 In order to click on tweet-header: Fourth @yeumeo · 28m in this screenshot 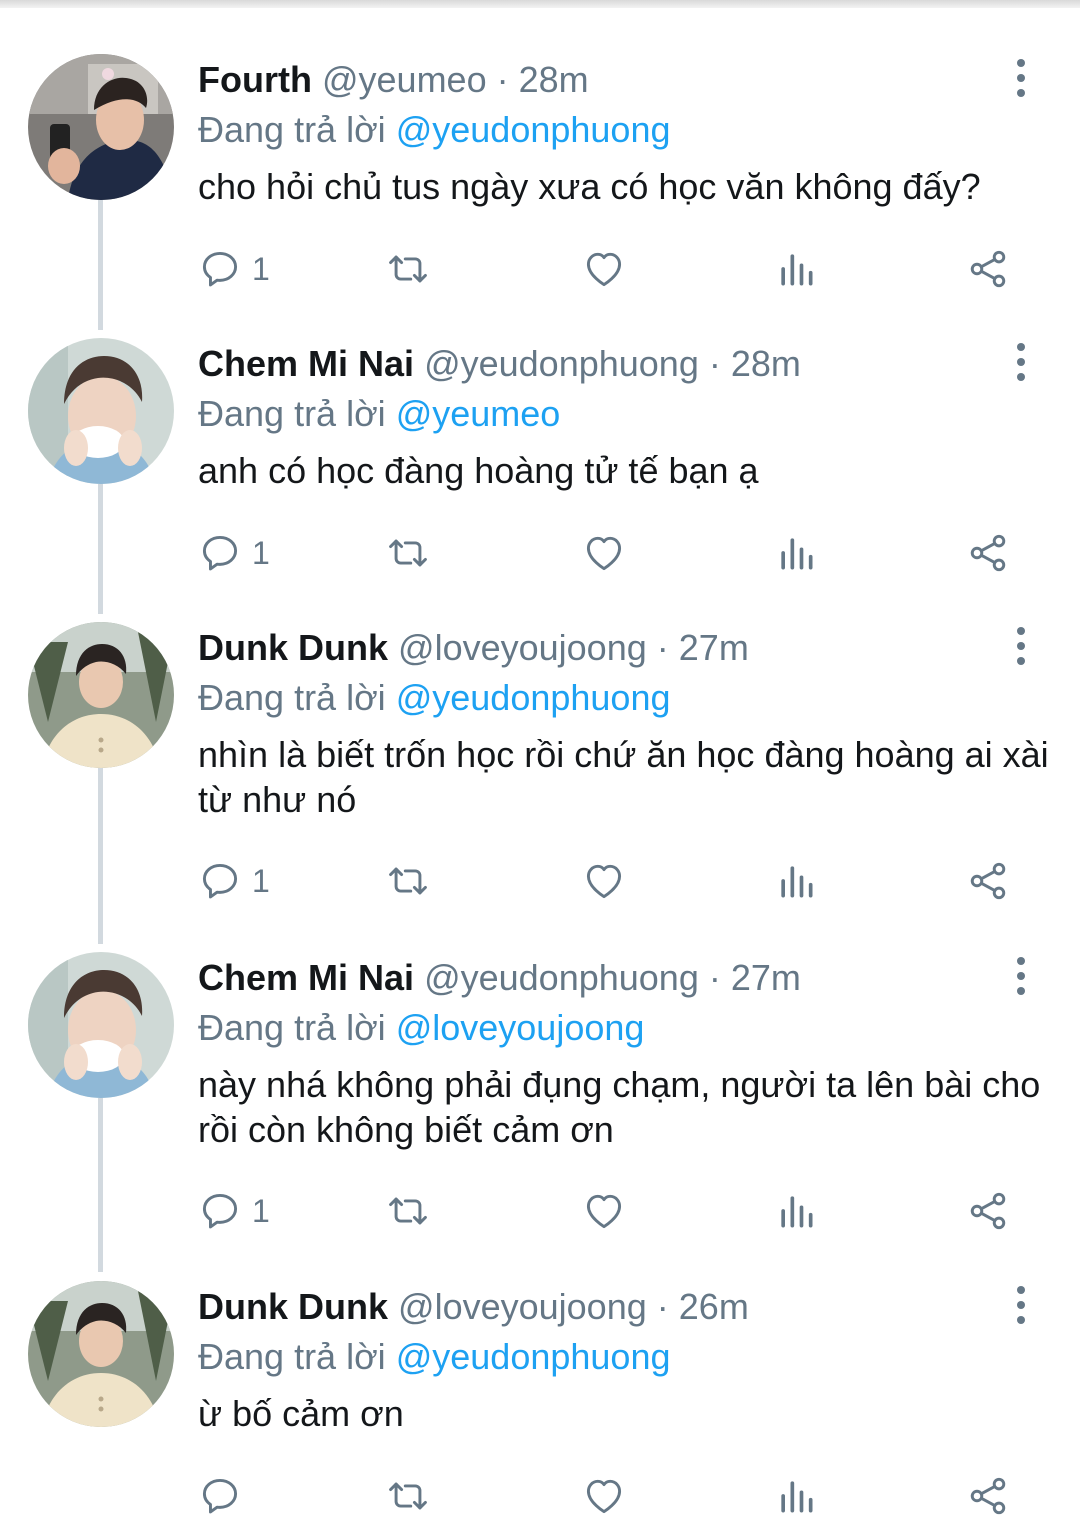, I will do `click(393, 80)`.